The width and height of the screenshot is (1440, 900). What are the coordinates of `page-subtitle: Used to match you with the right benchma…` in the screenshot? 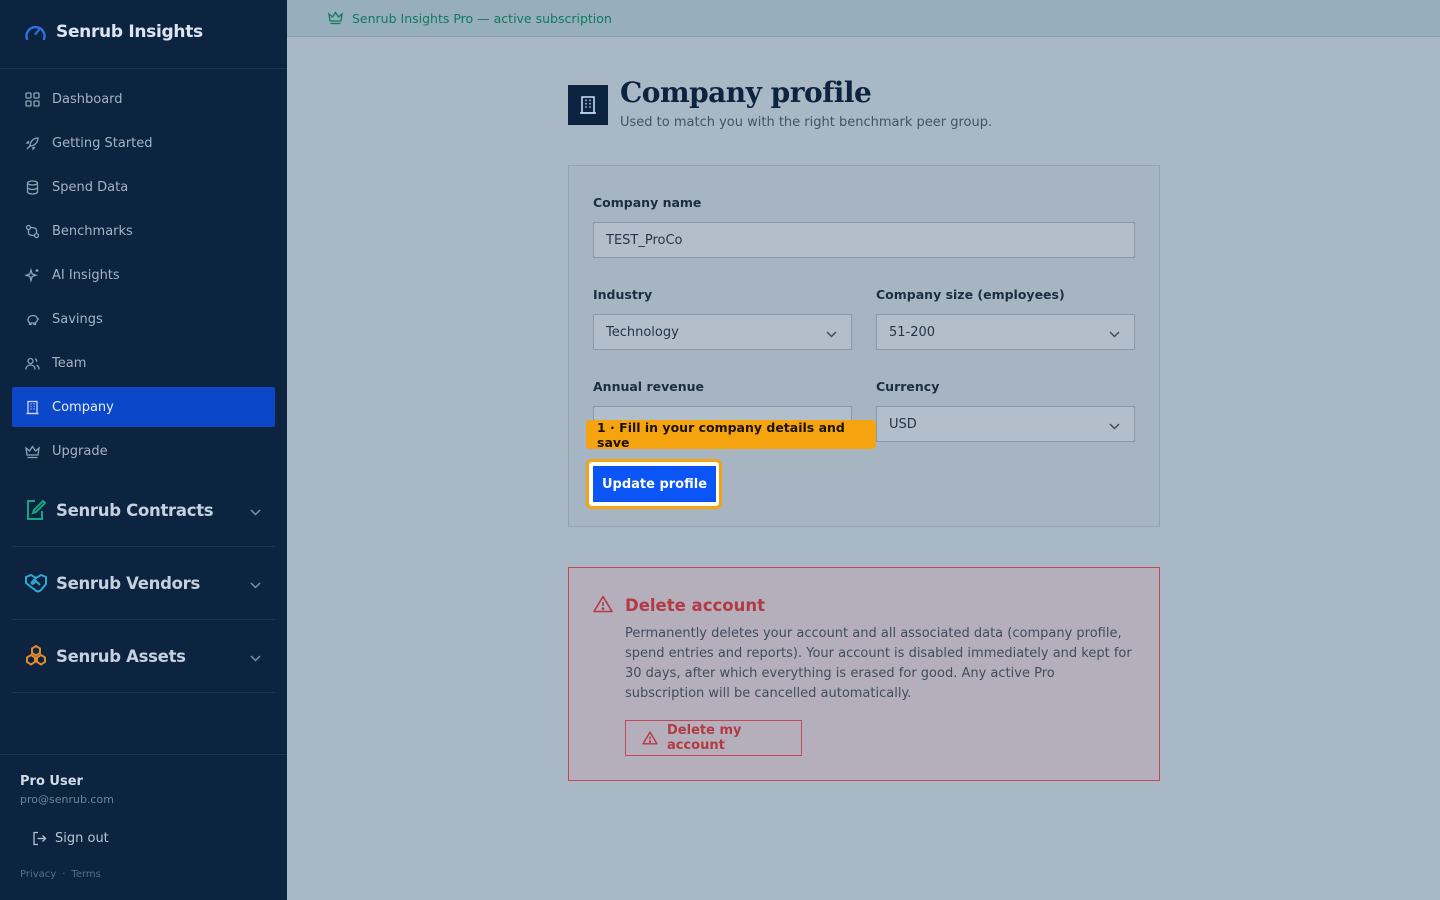 It's located at (806, 122).